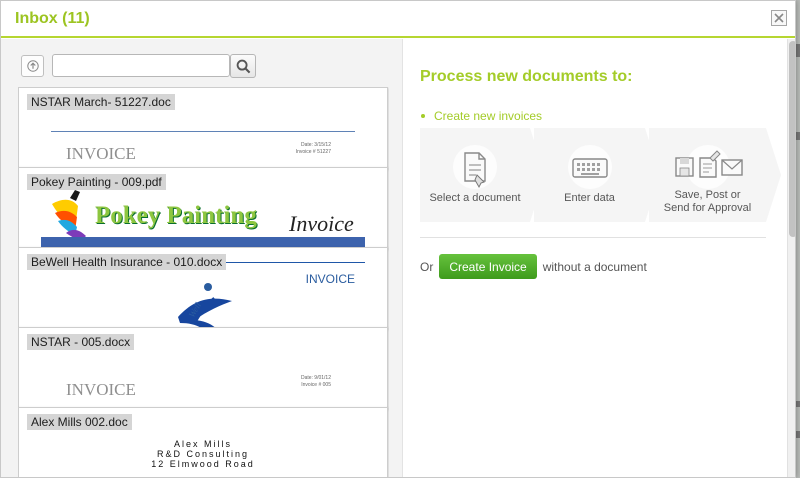 Image resolution: width=800 pixels, height=478 pixels. I want to click on document-name: NSTAR March- 51227.doc, so click(101, 102).